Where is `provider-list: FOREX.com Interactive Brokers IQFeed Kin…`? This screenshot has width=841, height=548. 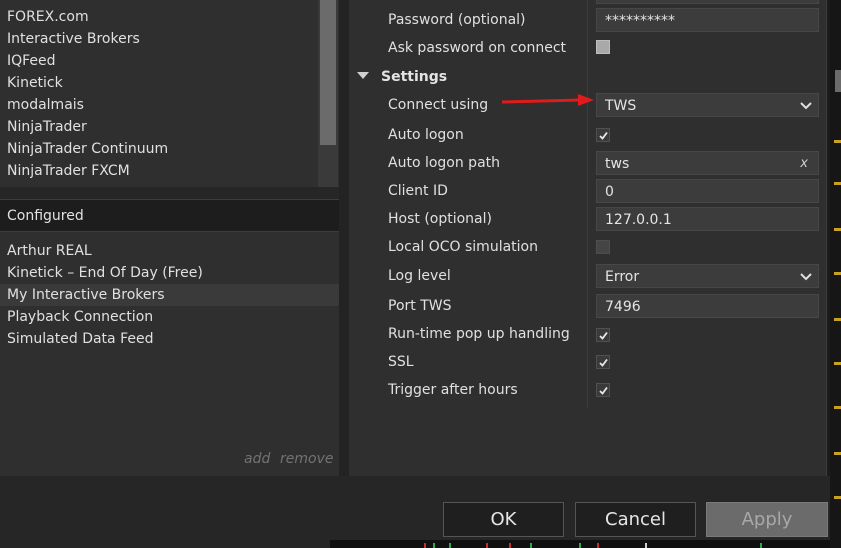
provider-list: FOREX.com Interactive Brokers IQFeed Kin… is located at coordinates (169, 93).